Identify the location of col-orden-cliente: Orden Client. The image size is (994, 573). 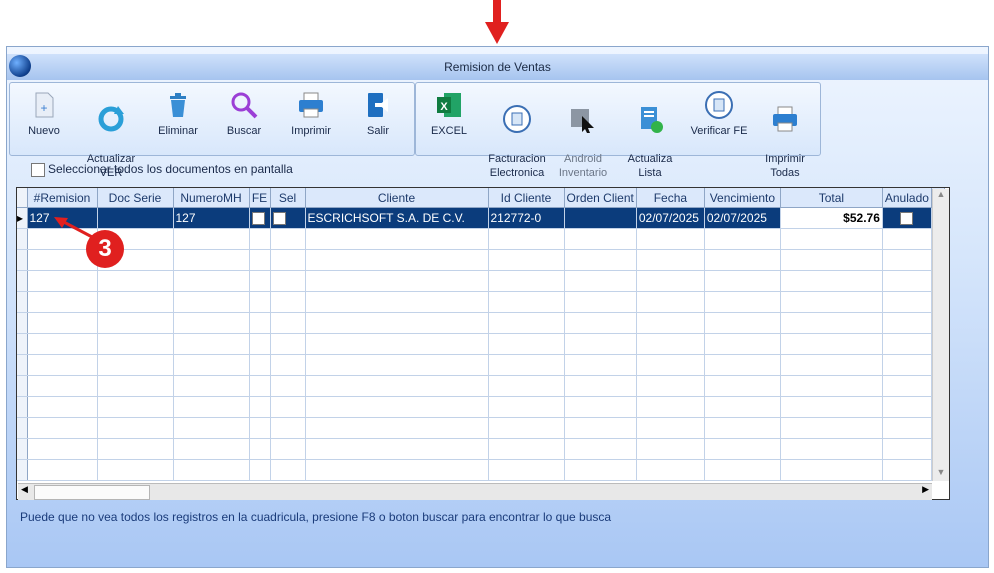
(600, 198).